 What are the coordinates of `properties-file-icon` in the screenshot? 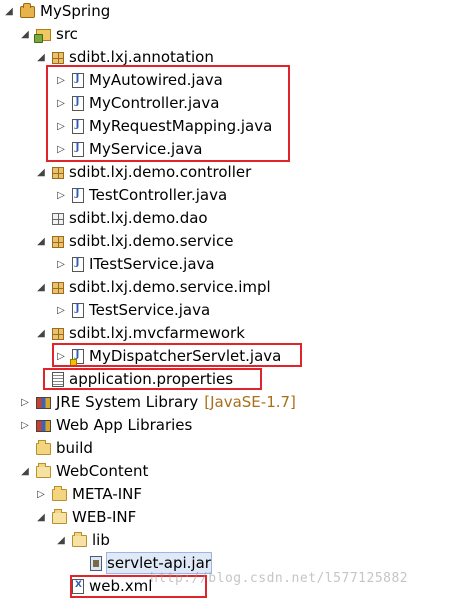 It's located at (58, 379).